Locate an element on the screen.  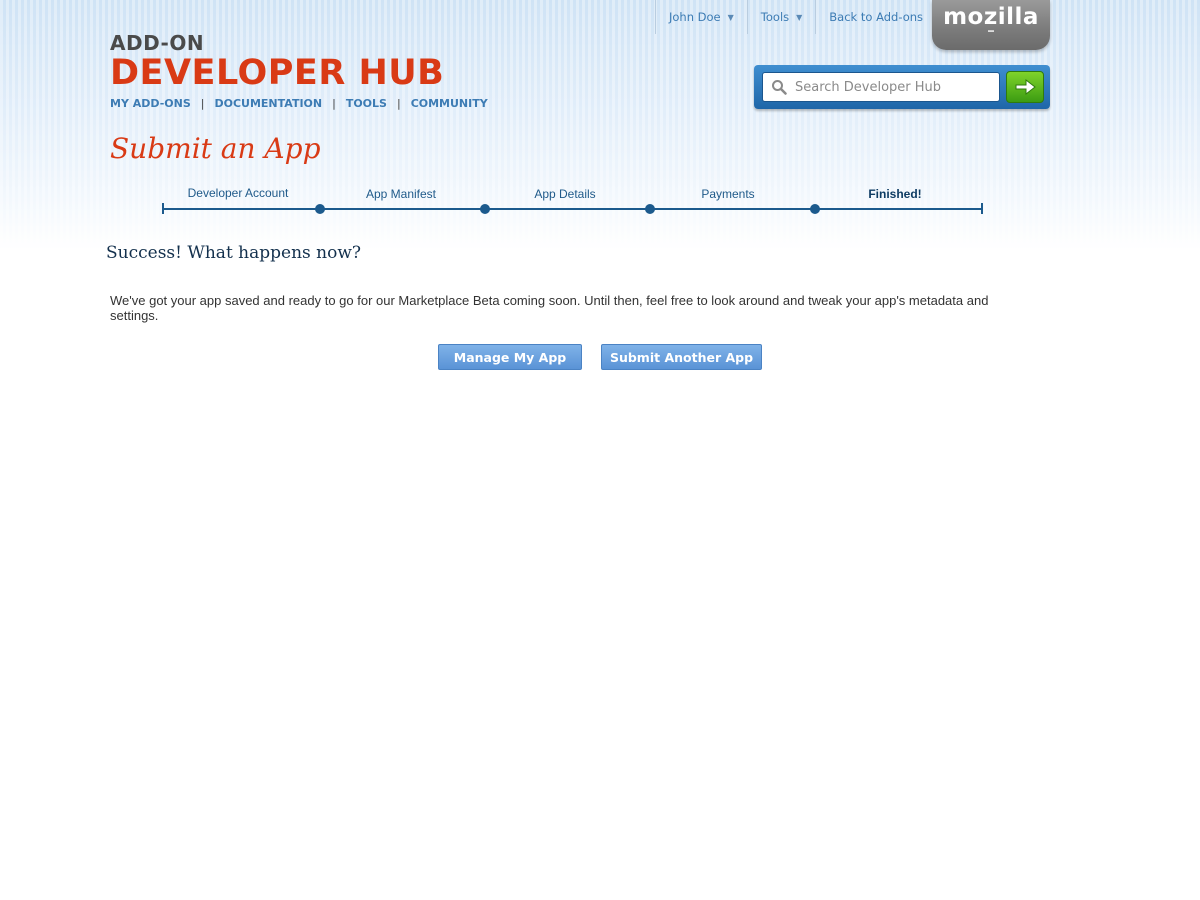
step-label-app-manifest: App Manifest is located at coordinates (401, 194).